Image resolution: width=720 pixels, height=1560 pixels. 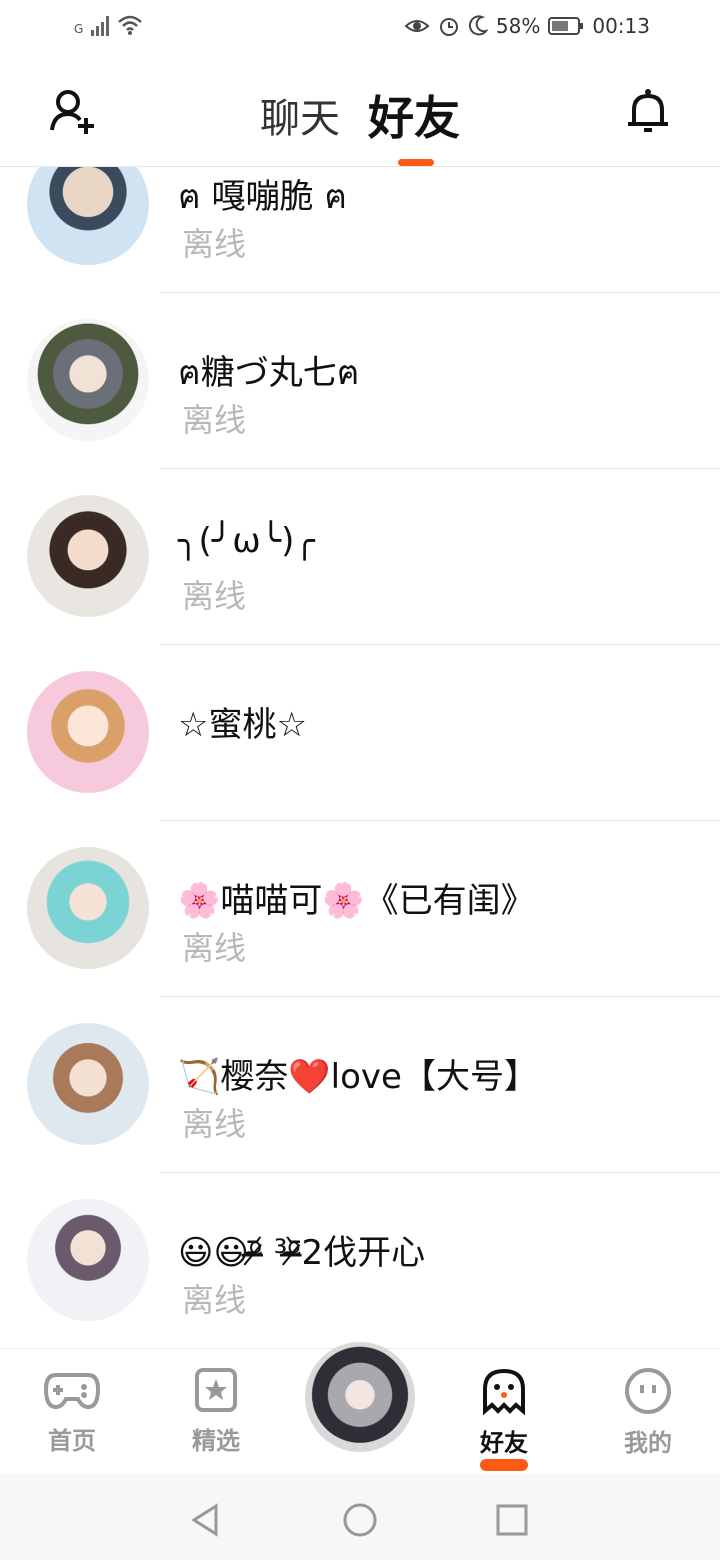 What do you see at coordinates (504, 1465) in the screenshot?
I see `nav-active-indicator` at bounding box center [504, 1465].